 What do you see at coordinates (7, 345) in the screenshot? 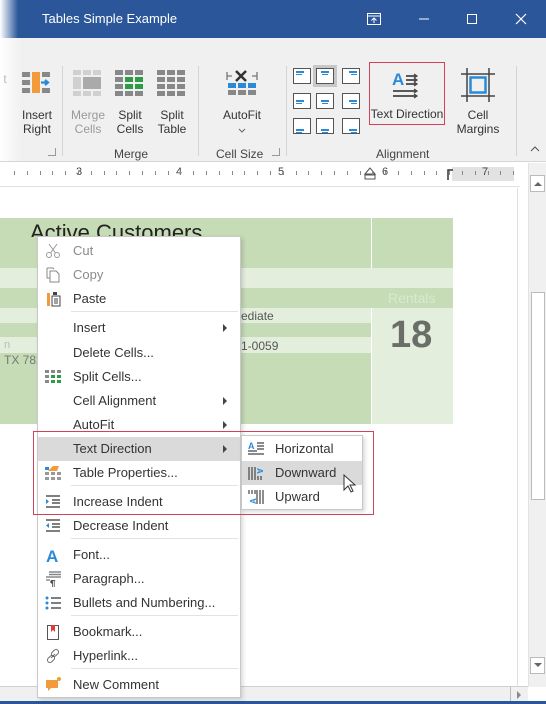
I see `table-cell-text: n` at bounding box center [7, 345].